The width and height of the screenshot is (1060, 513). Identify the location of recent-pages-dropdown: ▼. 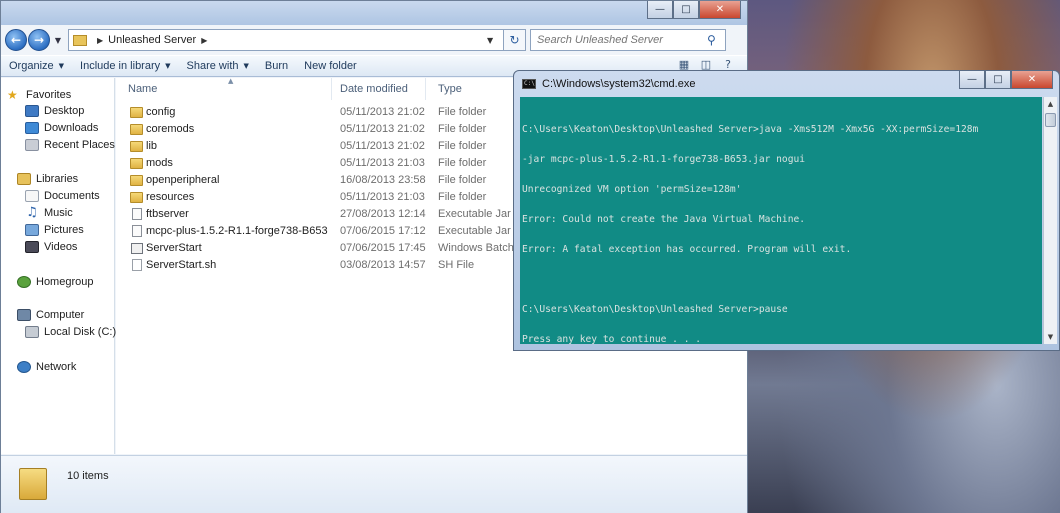
(58, 40).